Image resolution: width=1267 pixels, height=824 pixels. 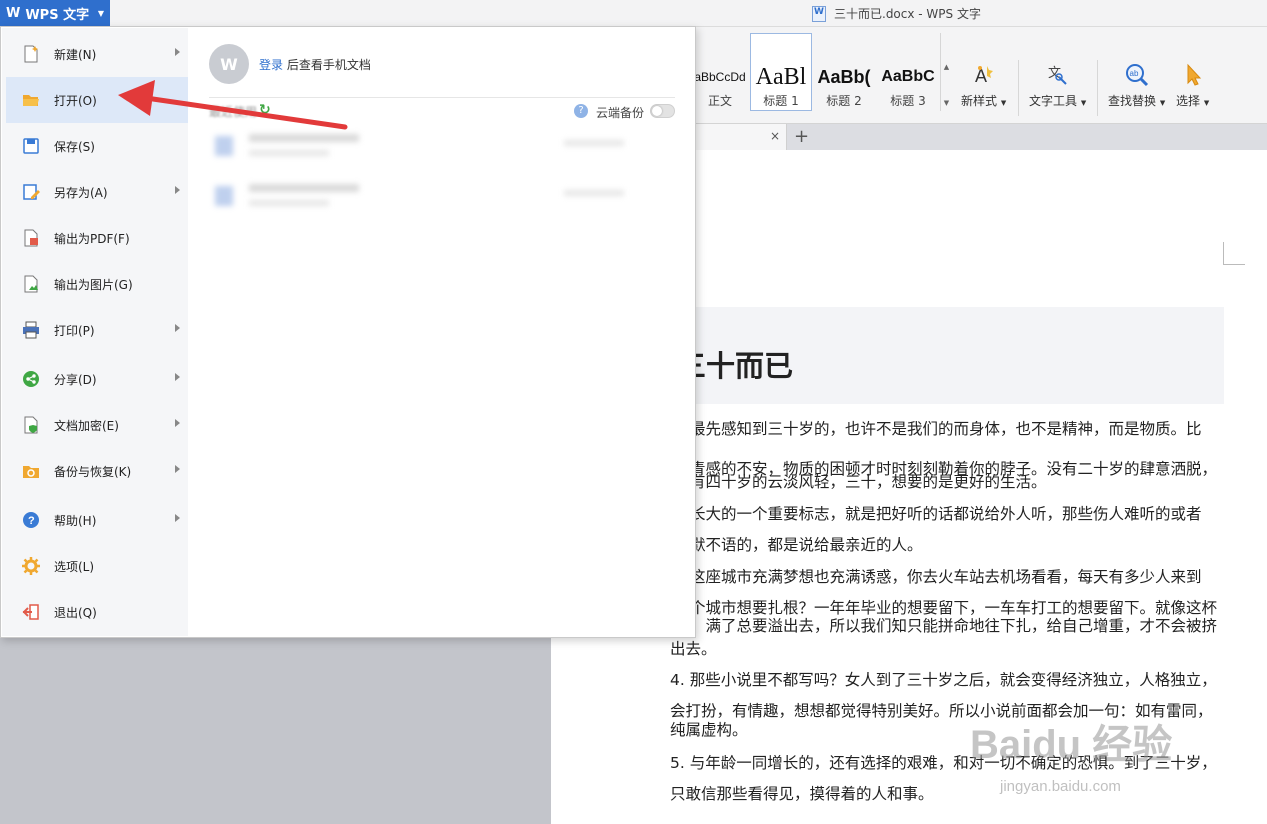 I want to click on menu-item-label: 输出为图片(G), so click(x=93, y=284).